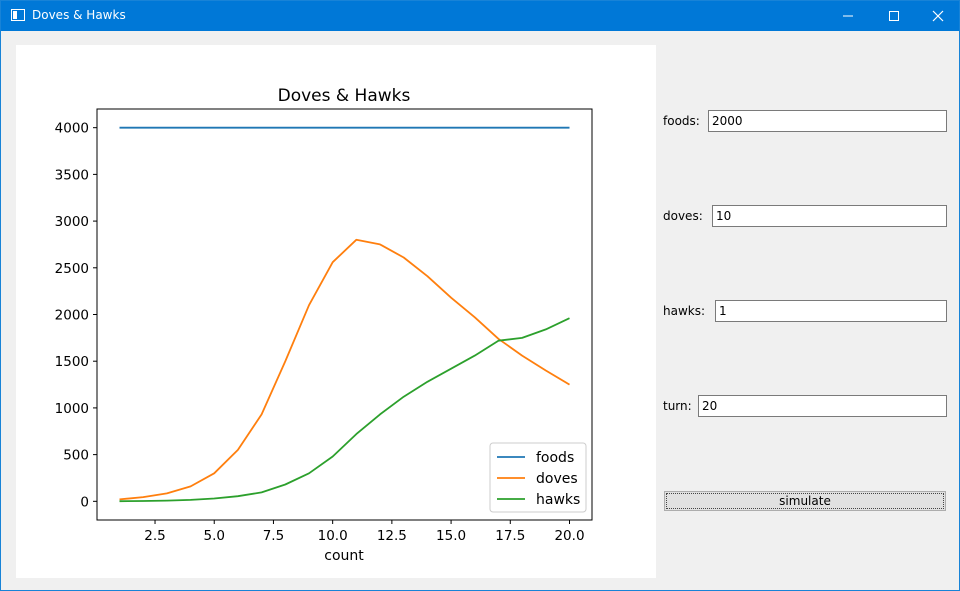 This screenshot has height=591, width=960. Describe the element at coordinates (76, 456) in the screenshot. I see `y-tick-label: 500` at that location.